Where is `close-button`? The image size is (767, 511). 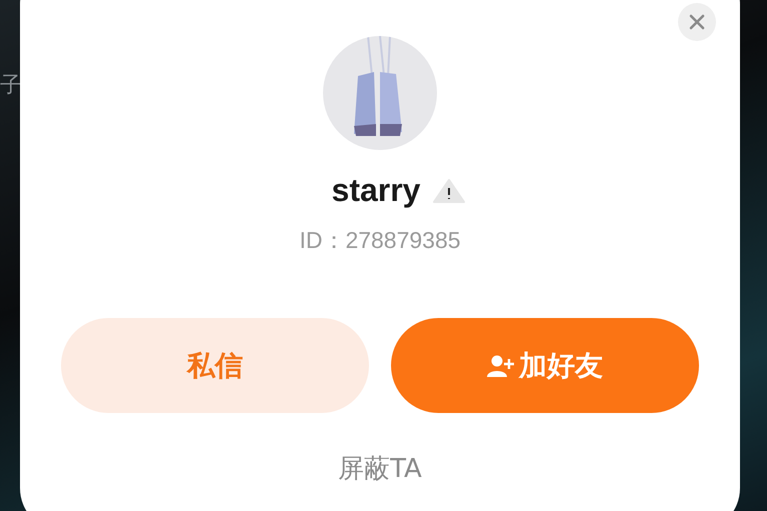 close-button is located at coordinates (697, 22).